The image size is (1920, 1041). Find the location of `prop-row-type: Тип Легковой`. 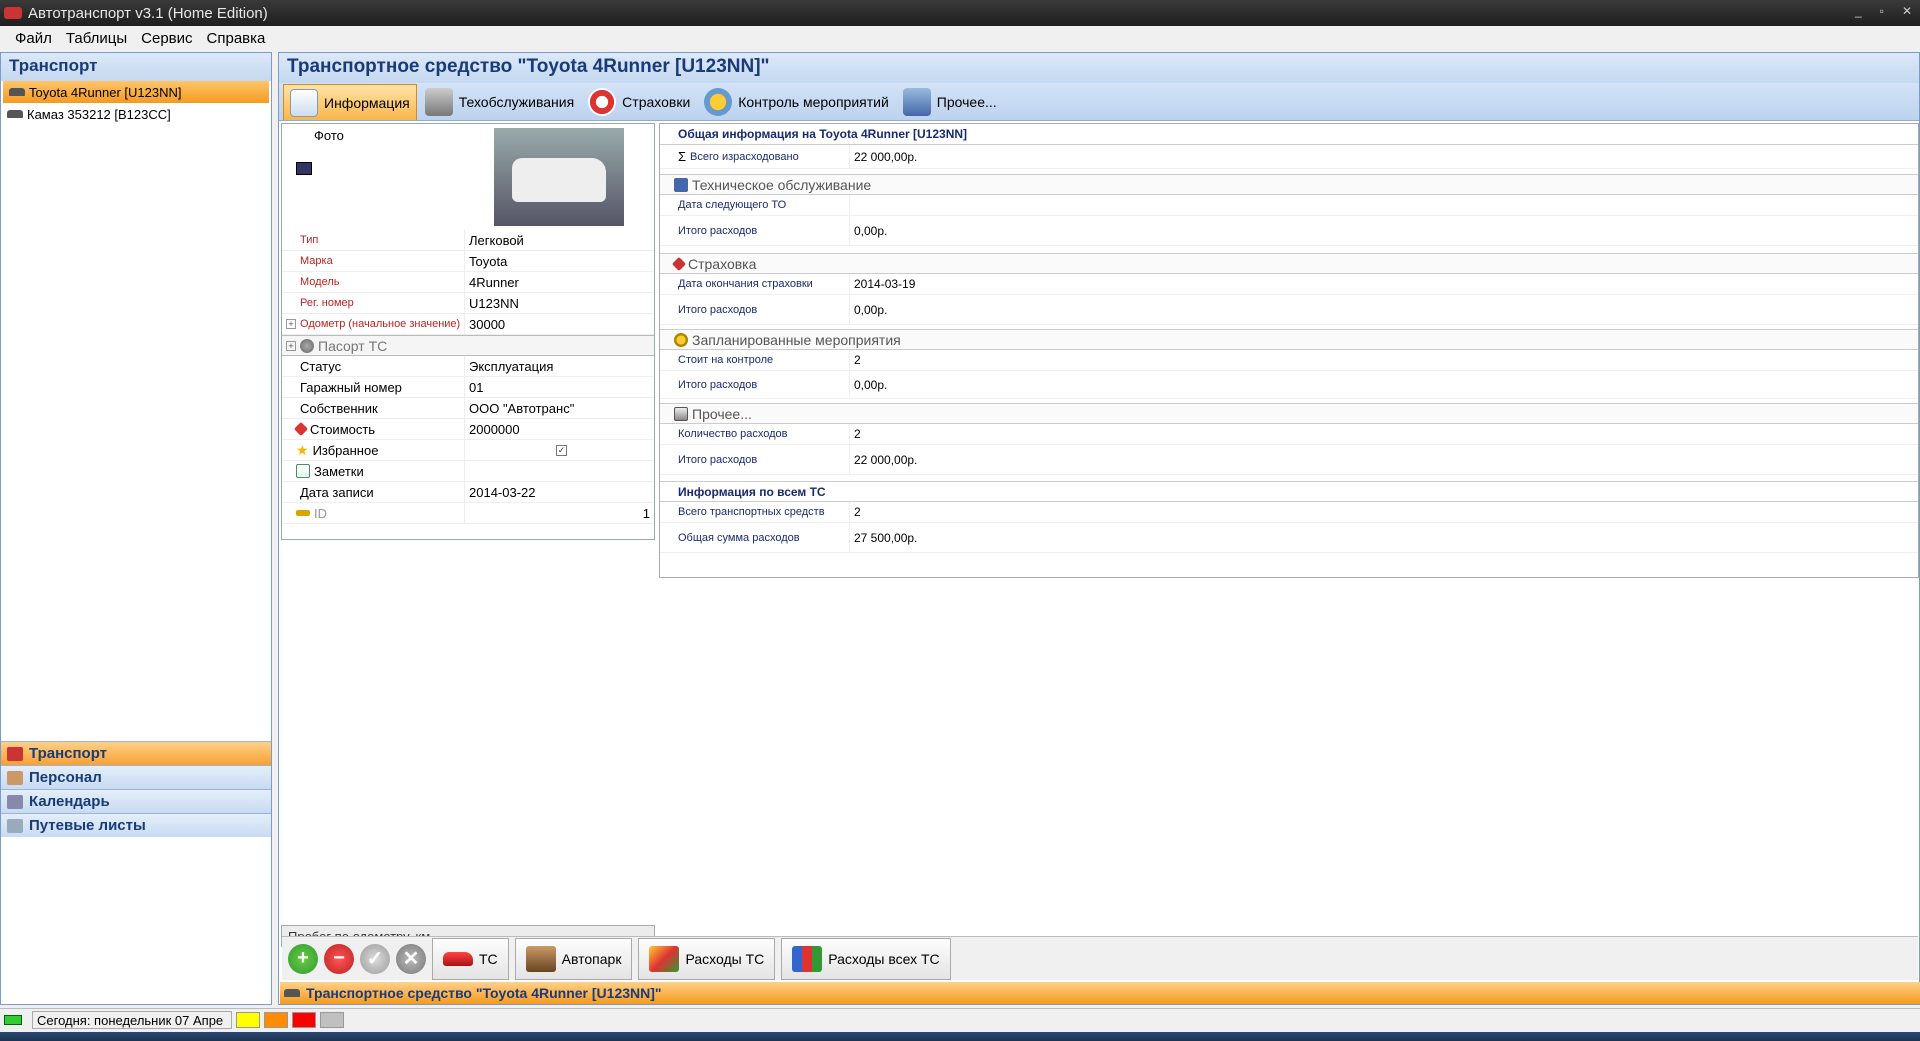

prop-row-type: Тип Легковой is located at coordinates (468, 240).